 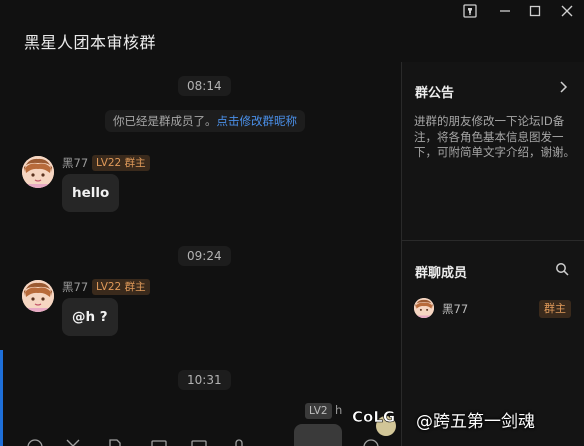 I want to click on system-message-text: 你已经是群成员了。, so click(x=165, y=121).